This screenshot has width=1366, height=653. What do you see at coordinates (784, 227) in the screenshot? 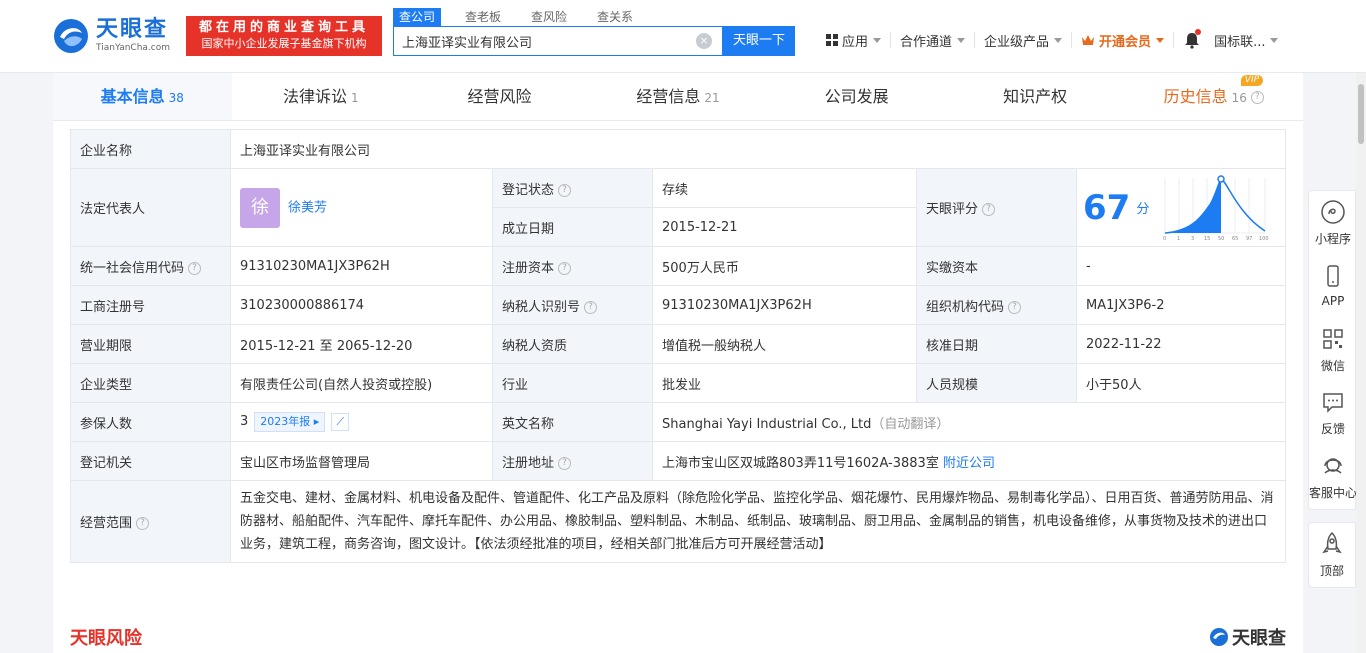
I see `found-date-value: 2015-12-21` at bounding box center [784, 227].